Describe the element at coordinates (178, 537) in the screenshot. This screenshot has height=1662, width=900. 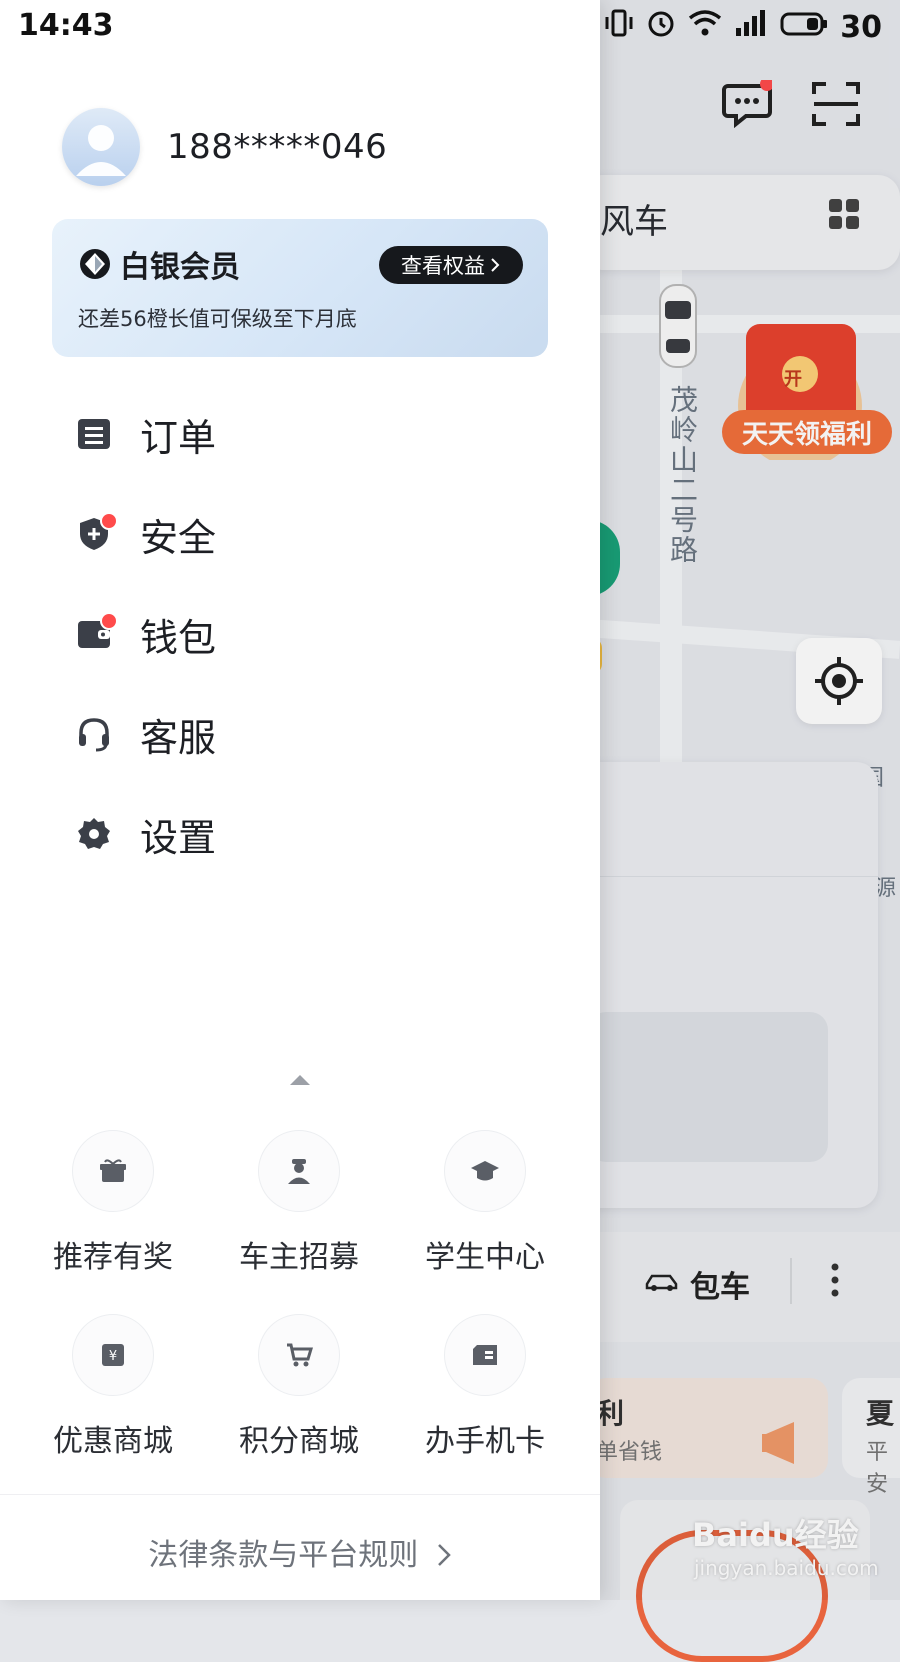
I see `menu-label: 安全` at that location.